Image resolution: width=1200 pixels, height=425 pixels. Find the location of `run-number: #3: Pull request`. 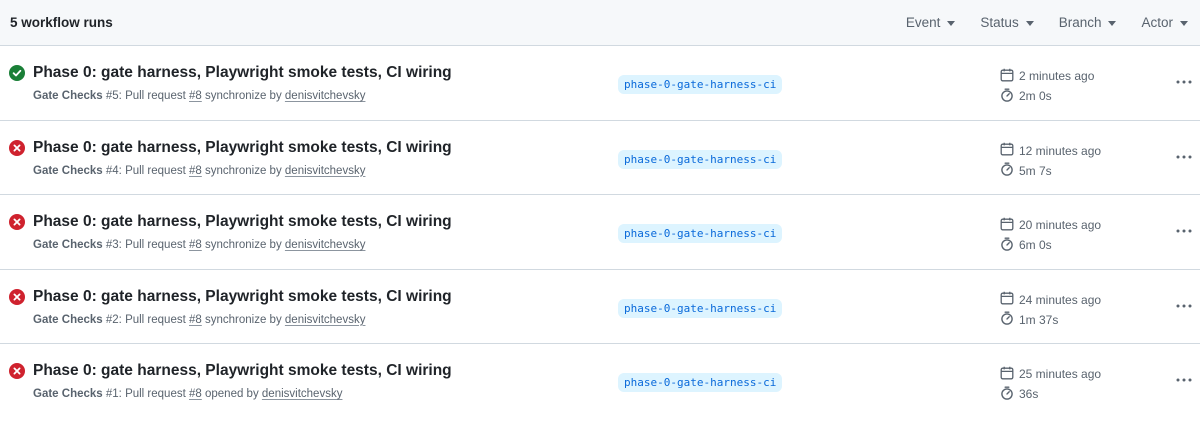

run-number: #3: Pull request is located at coordinates (145, 245).